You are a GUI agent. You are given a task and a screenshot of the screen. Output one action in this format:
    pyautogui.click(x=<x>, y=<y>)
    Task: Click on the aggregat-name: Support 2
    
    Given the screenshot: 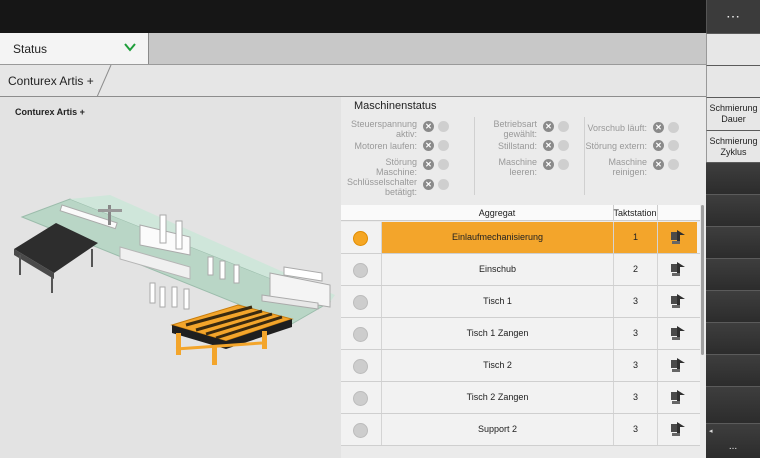 What is the action you would take?
    pyautogui.click(x=497, y=429)
    